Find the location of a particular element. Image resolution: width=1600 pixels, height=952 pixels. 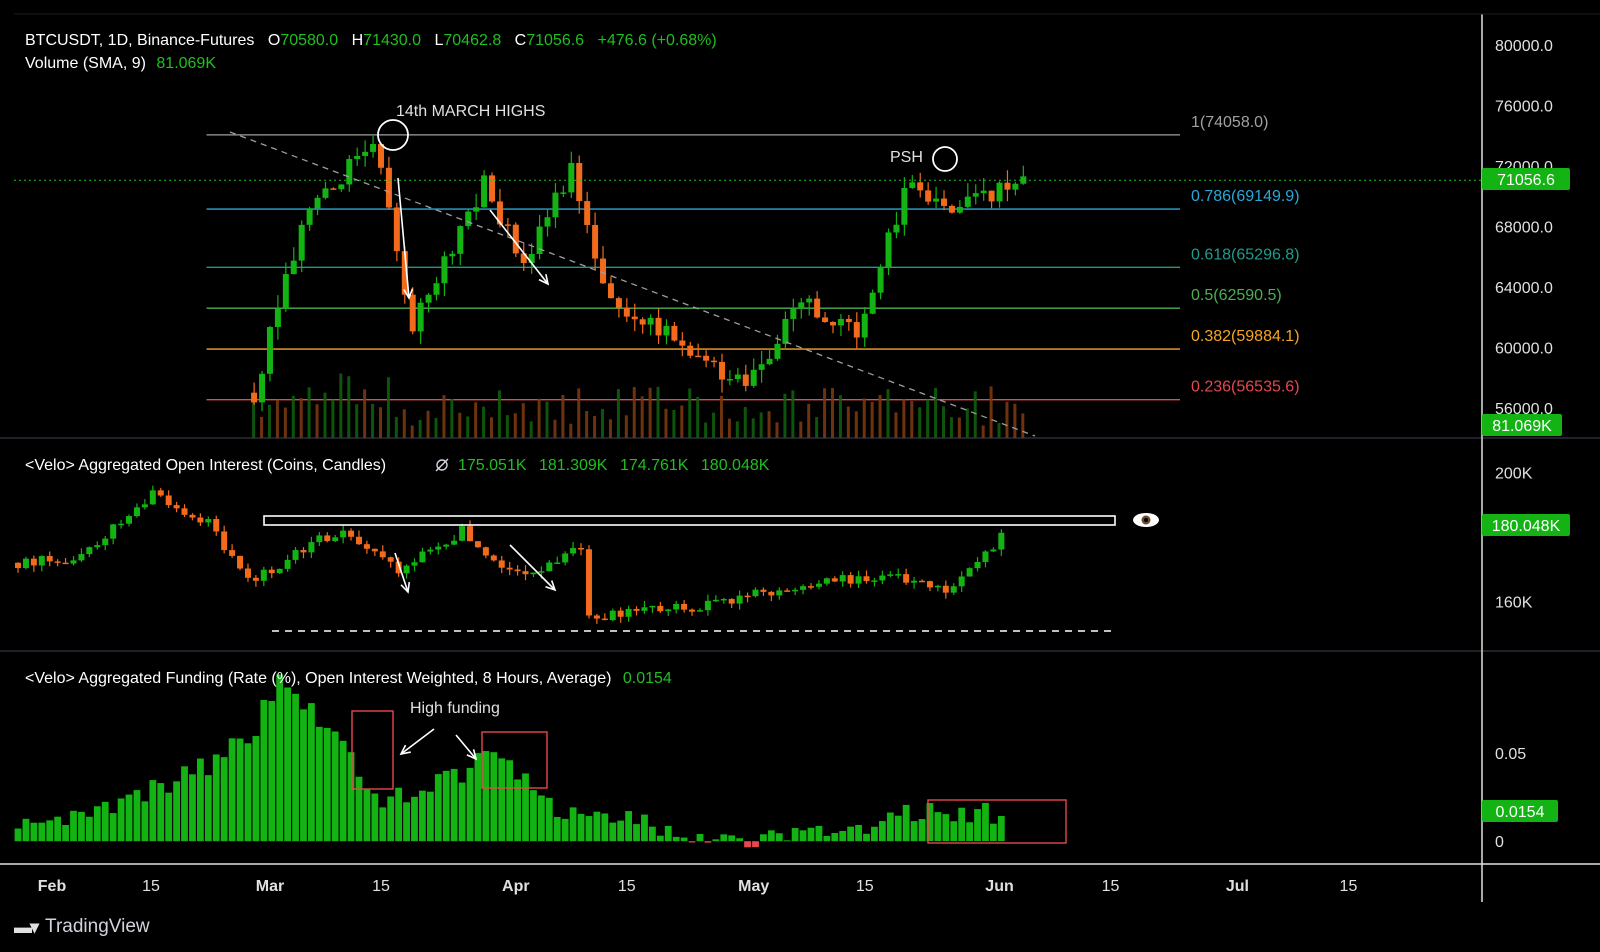

fib-label-3: 0.5(62590.5) is located at coordinates (1236, 295).